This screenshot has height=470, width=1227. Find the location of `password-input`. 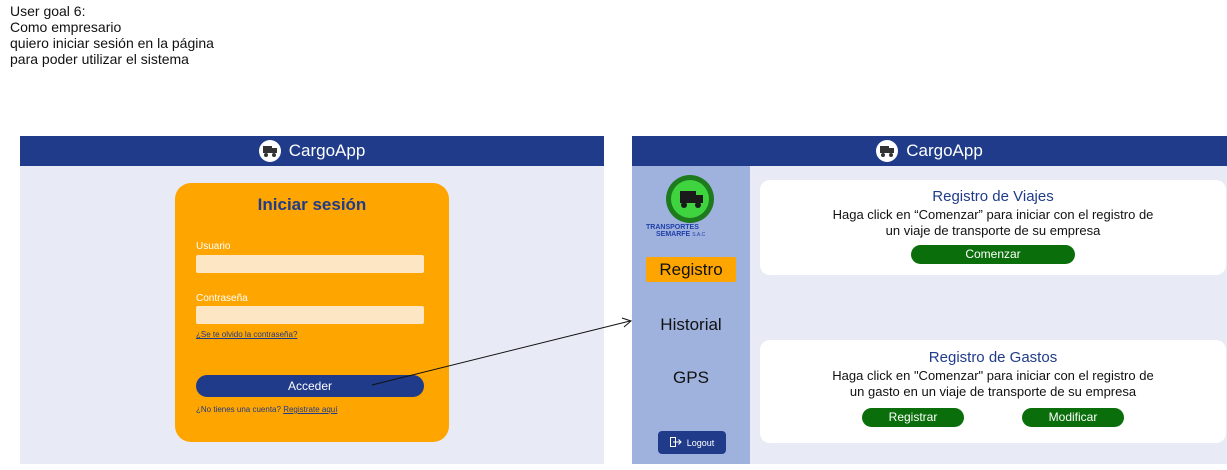

password-input is located at coordinates (310, 315).